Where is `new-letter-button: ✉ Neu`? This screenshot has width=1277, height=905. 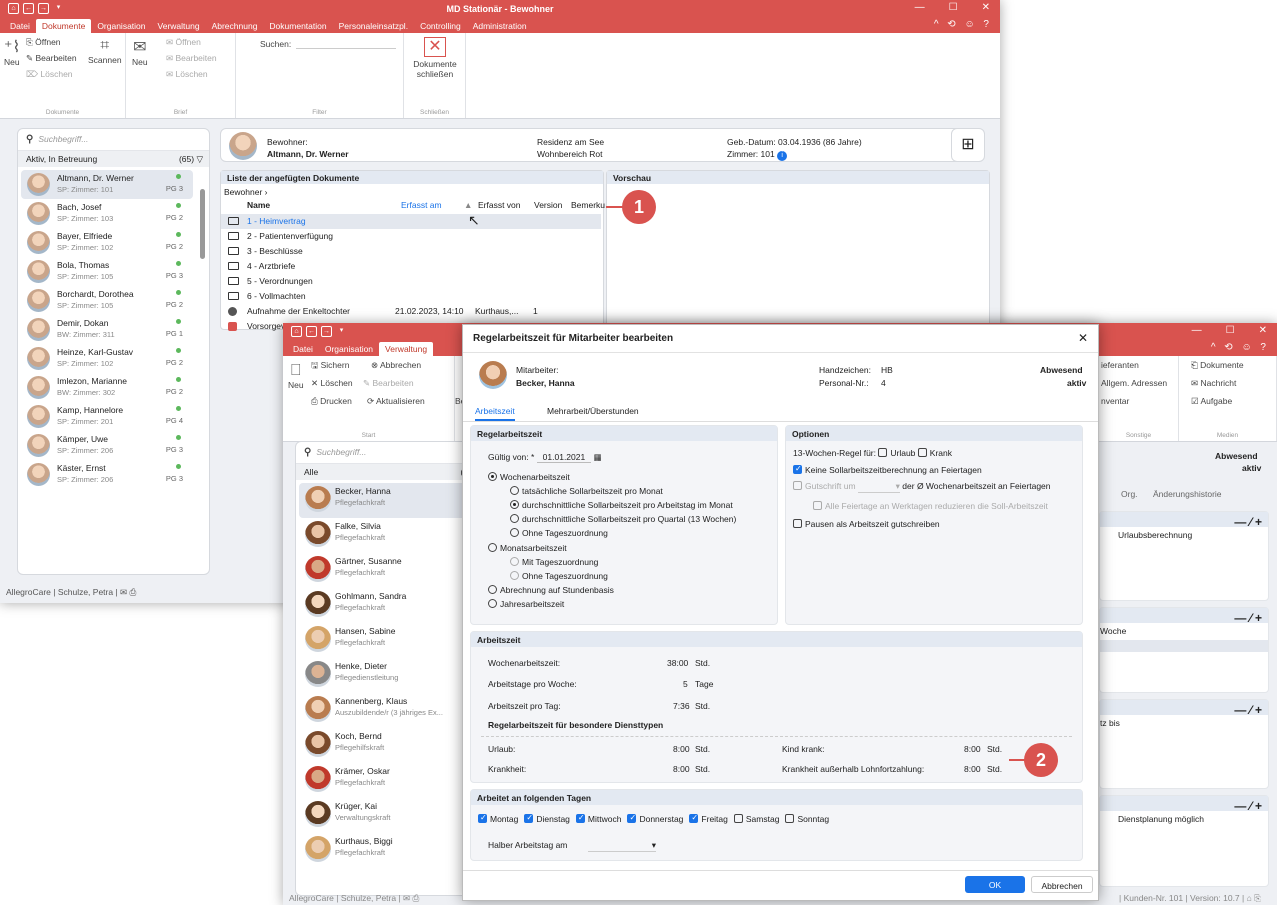
new-letter-button: ✉ Neu is located at coordinates (140, 52).